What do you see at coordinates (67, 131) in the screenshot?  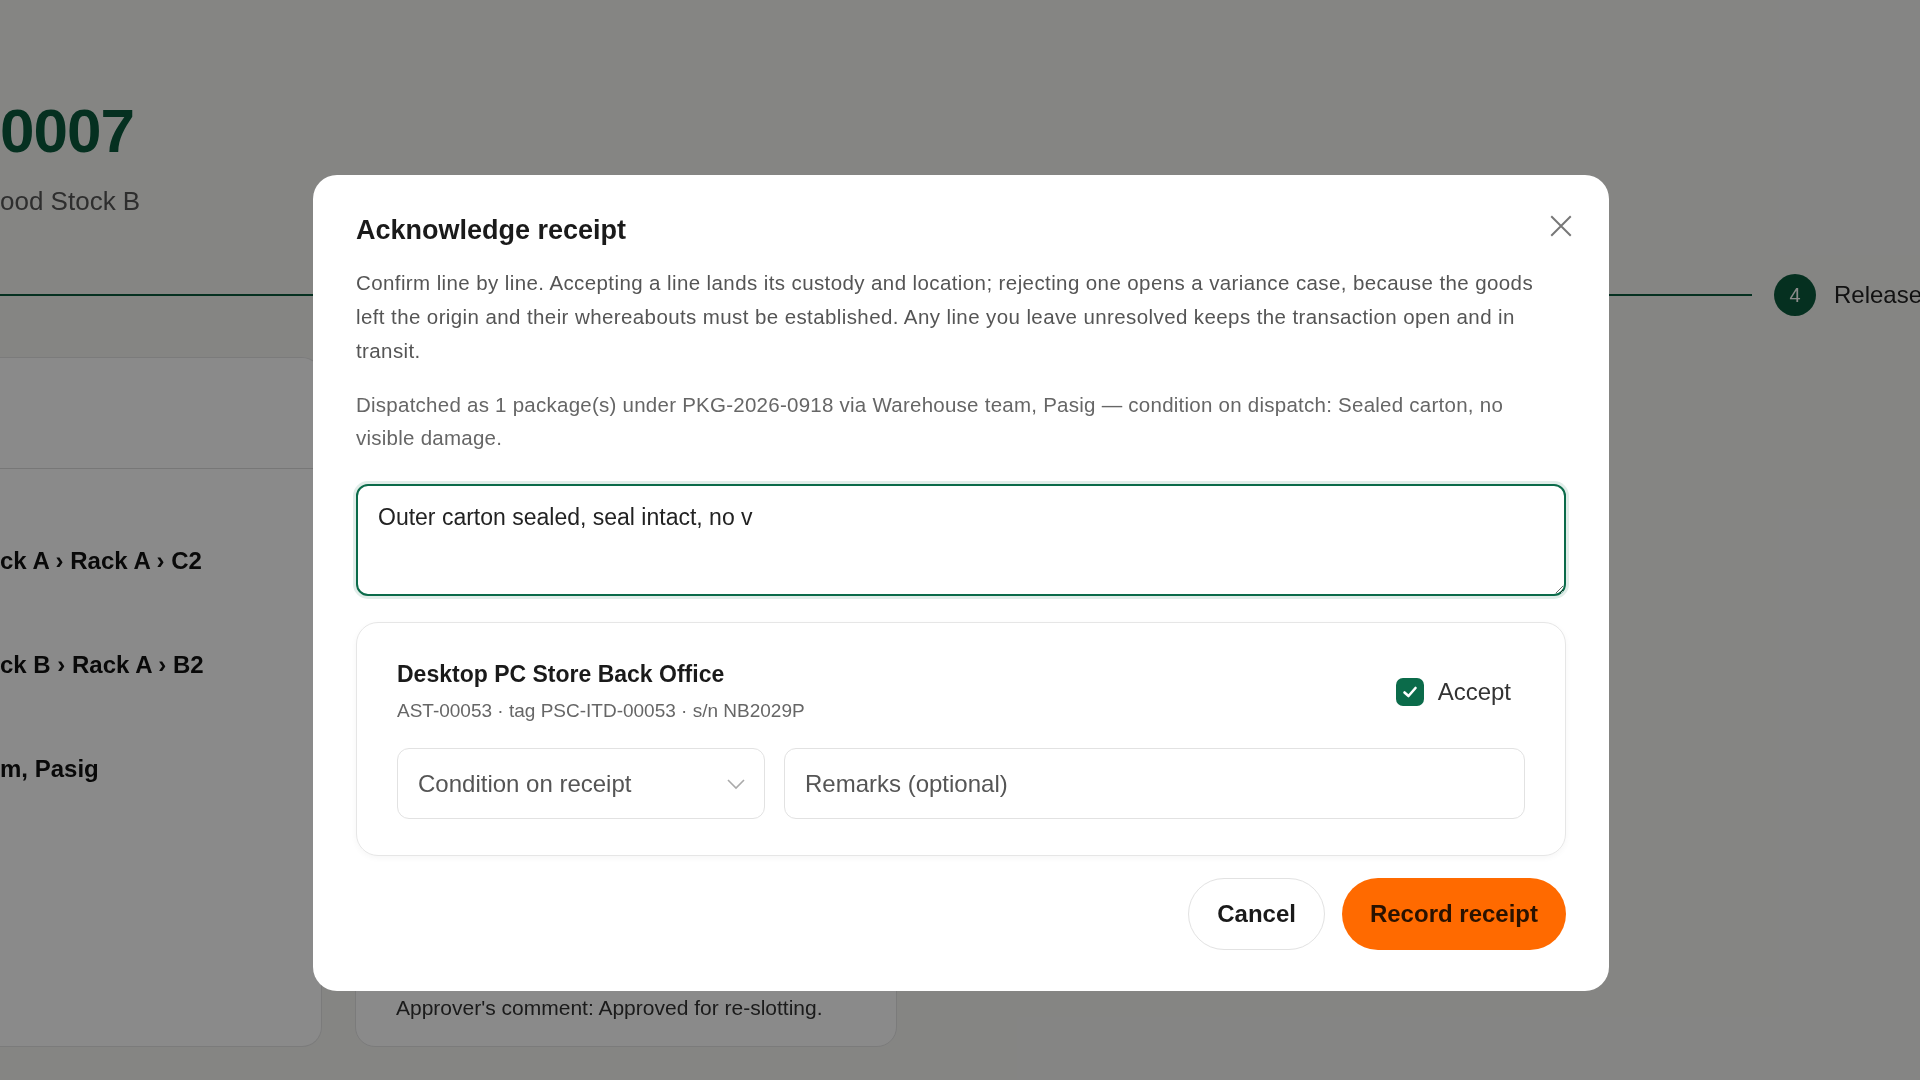 I see `page-title: 0007` at bounding box center [67, 131].